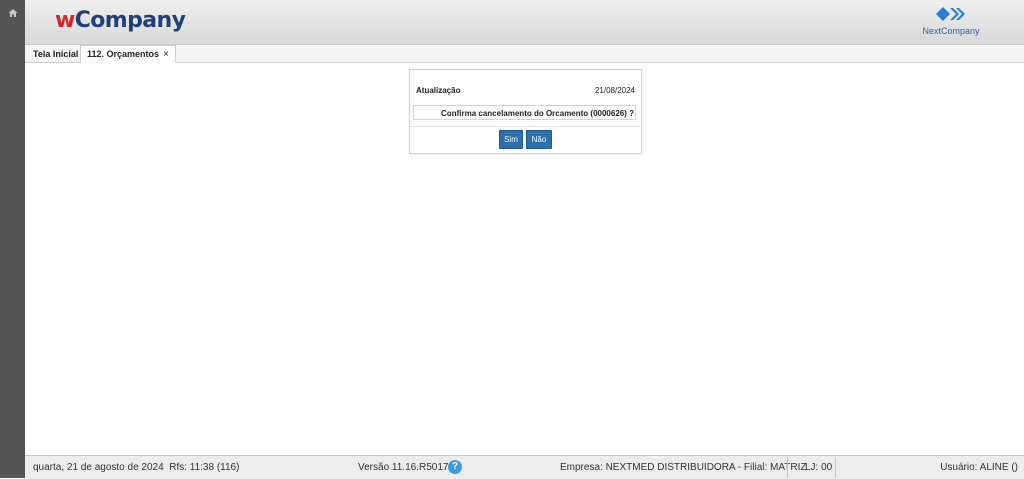 The image size is (1024, 479). What do you see at coordinates (120, 20) in the screenshot?
I see `wcompany-logo: wCompany` at bounding box center [120, 20].